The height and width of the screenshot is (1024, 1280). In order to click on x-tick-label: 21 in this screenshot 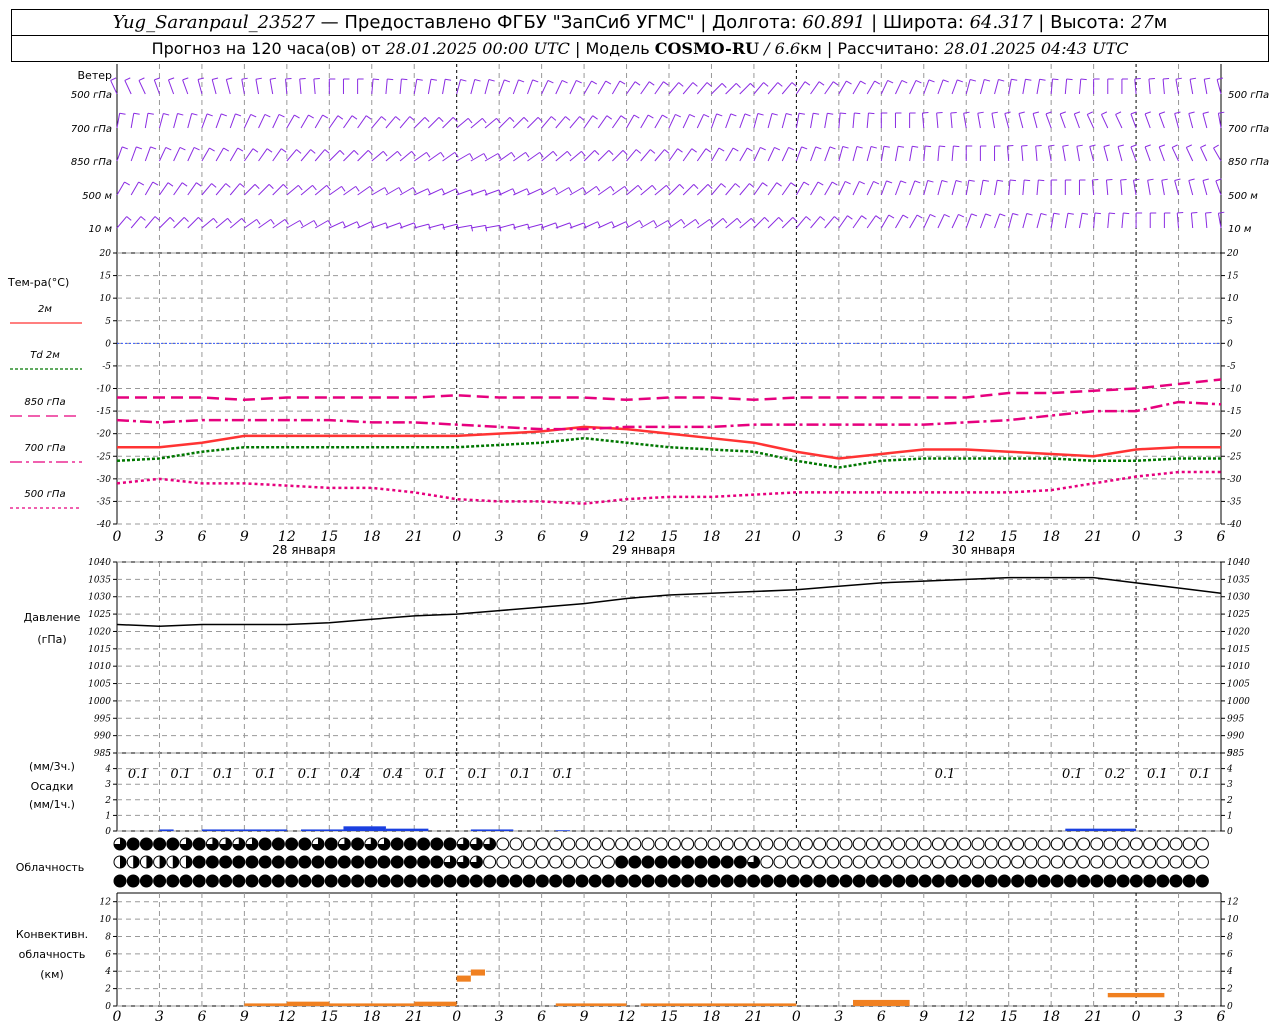, I will do `click(753, 1016)`.